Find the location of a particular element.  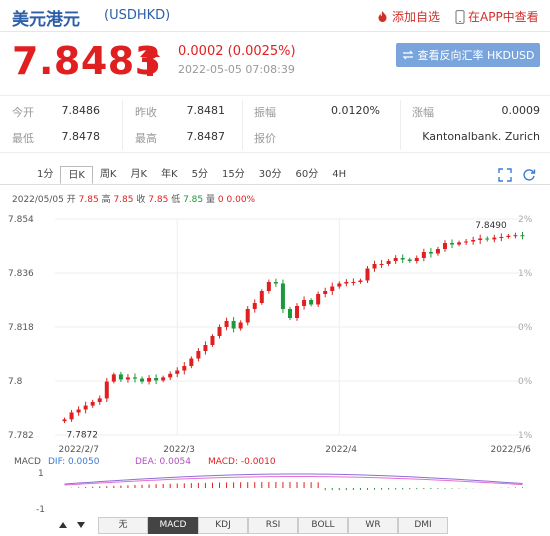

fullscreen-icon is located at coordinates (505, 175).